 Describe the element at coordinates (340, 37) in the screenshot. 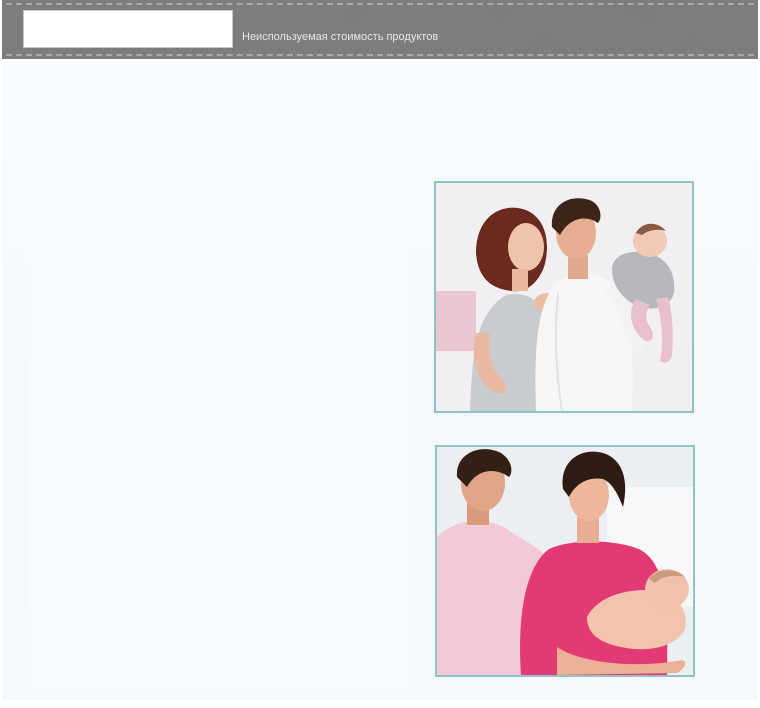

I see `header-subtitle: Неиспользуемая стоимость продуктов` at that location.